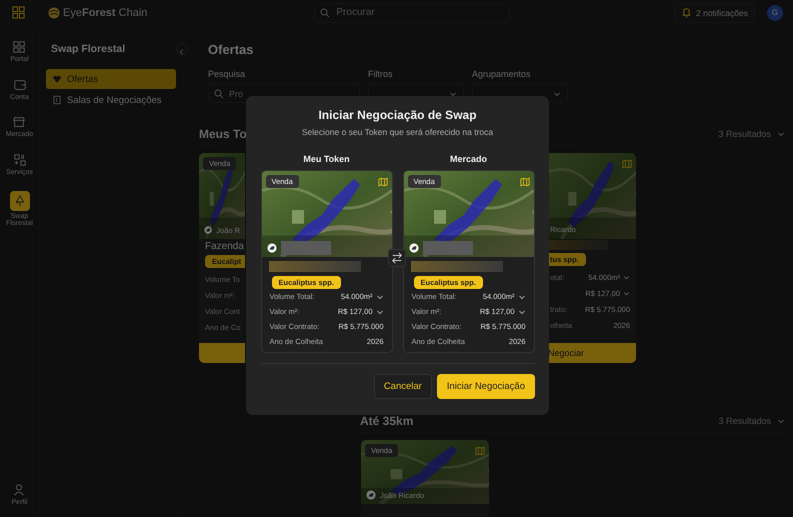  Describe the element at coordinates (182, 52) in the screenshot. I see `chevron-left-icon` at that location.